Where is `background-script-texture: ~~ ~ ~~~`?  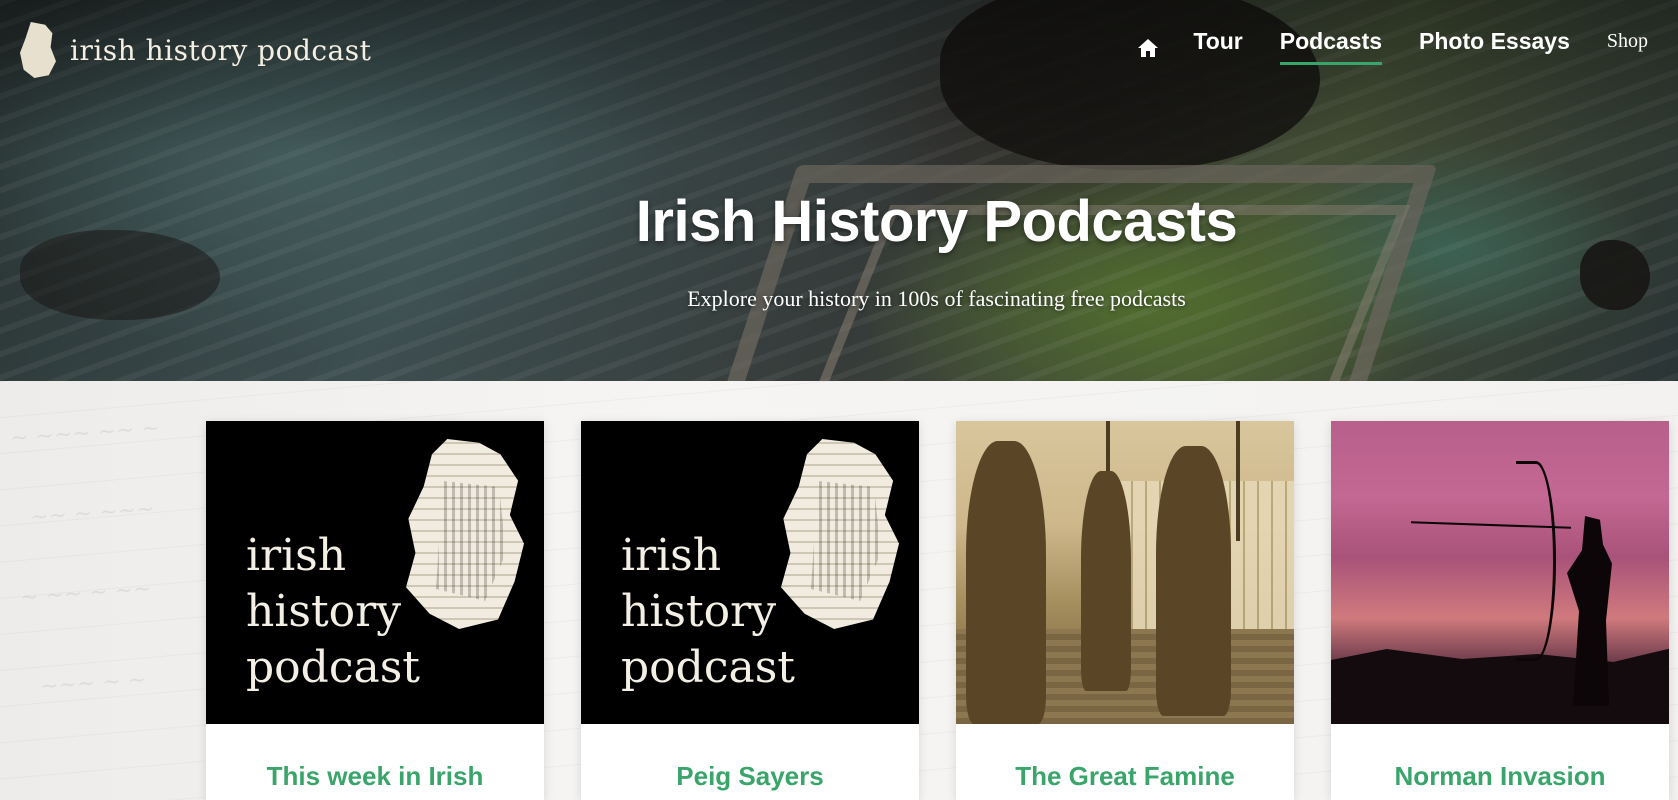 background-script-texture: ~~ ~ ~~~ is located at coordinates (92, 513).